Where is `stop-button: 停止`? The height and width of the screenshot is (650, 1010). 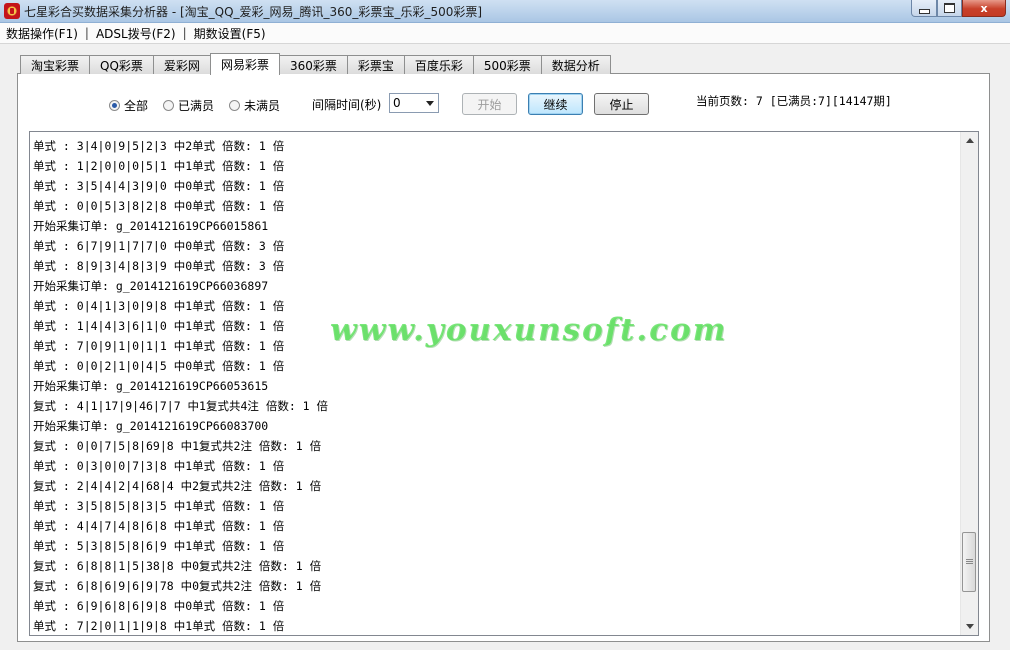
stop-button: 停止 is located at coordinates (621, 104).